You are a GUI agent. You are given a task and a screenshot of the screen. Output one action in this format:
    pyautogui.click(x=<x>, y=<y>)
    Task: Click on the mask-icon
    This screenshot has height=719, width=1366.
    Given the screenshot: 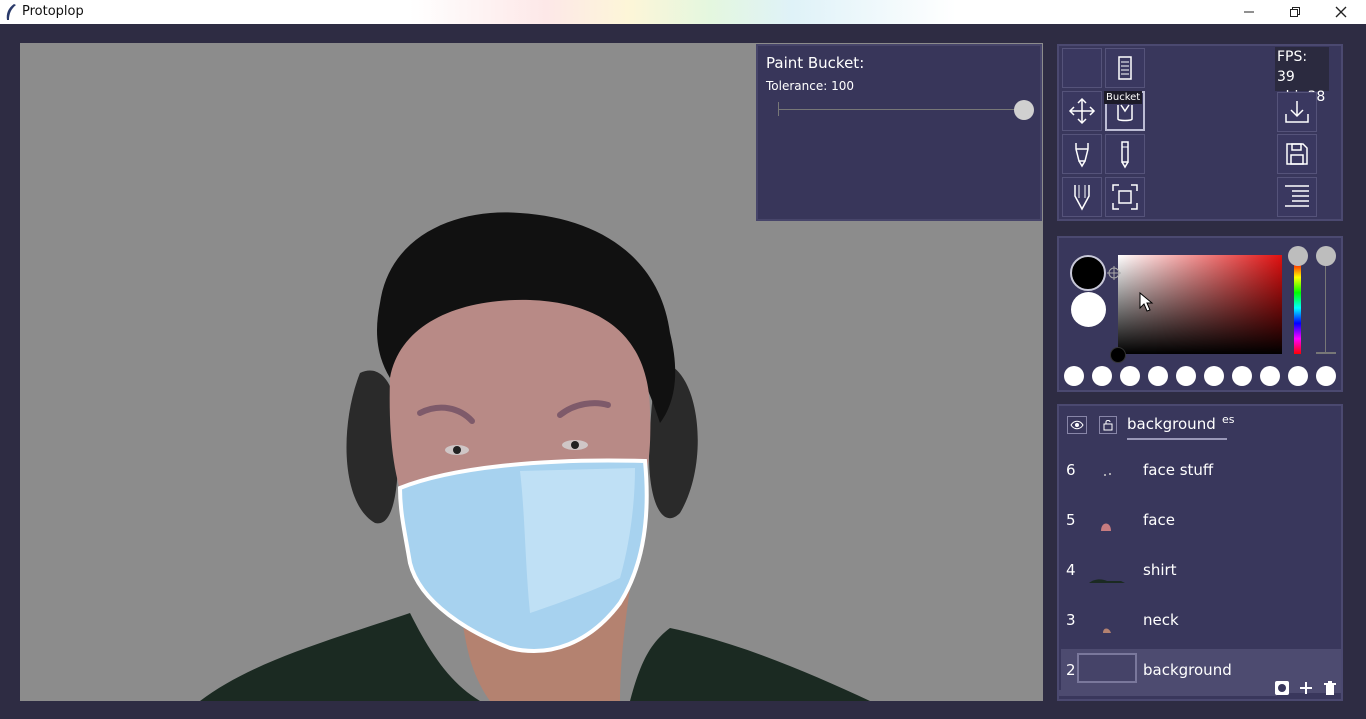 What is the action you would take?
    pyautogui.click(x=1282, y=688)
    